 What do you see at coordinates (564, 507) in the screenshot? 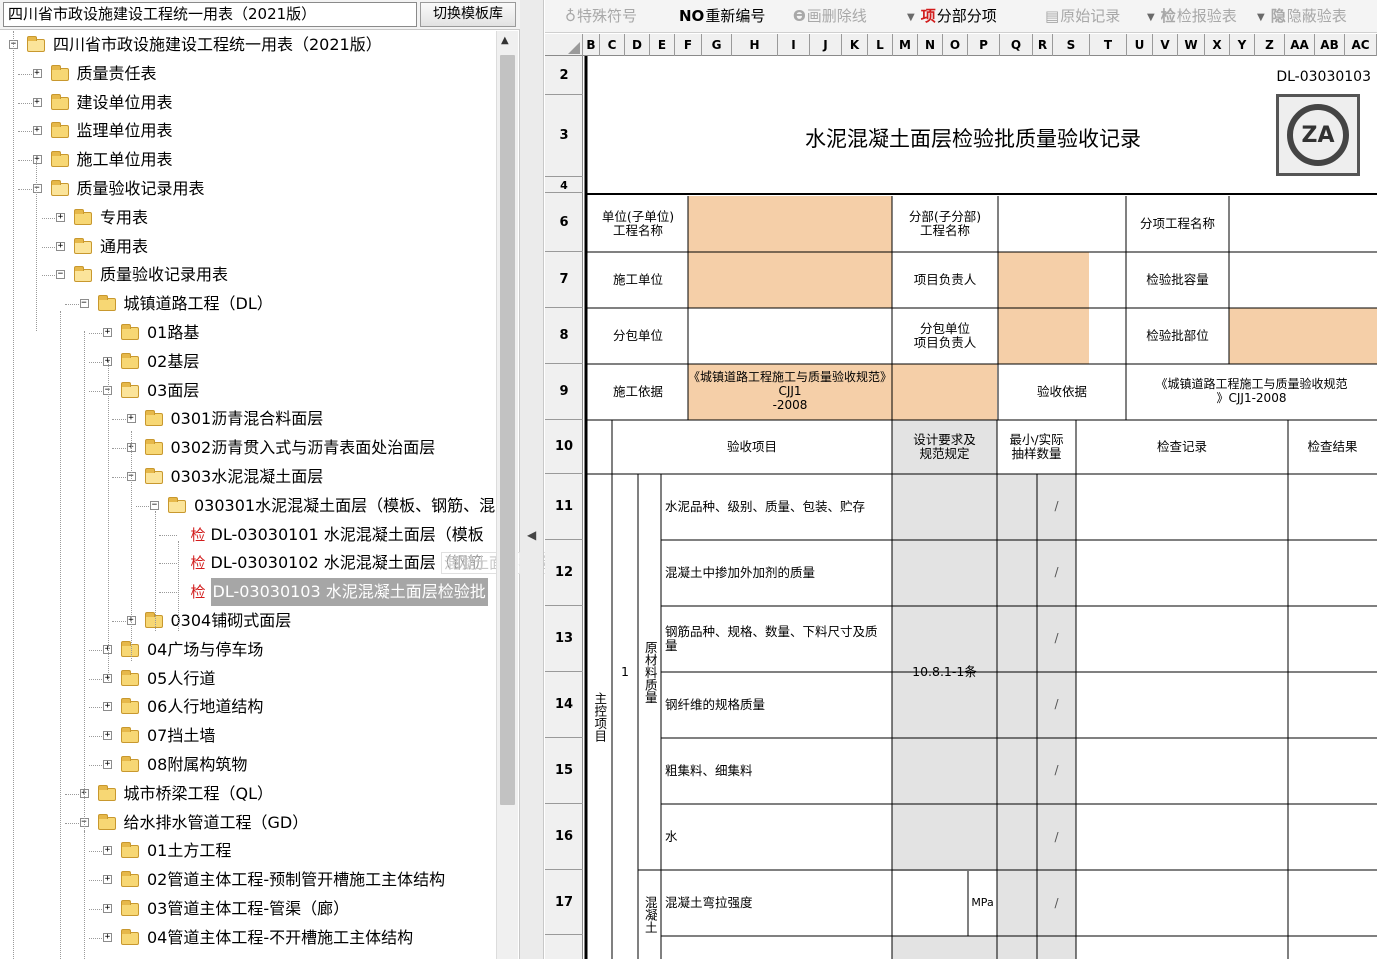
I see `row-header: 11` at bounding box center [564, 507].